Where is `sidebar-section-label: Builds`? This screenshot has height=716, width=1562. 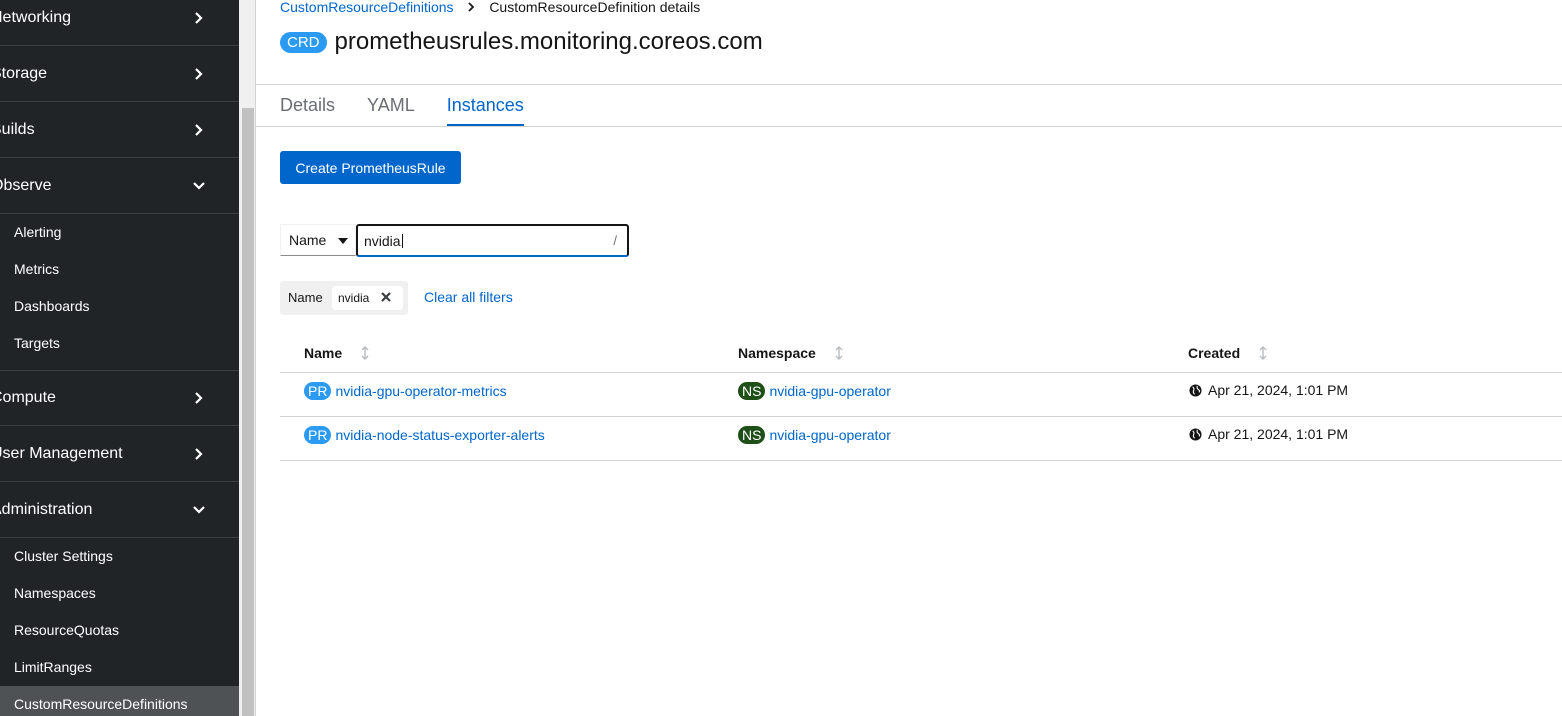 sidebar-section-label: Builds is located at coordinates (17, 129).